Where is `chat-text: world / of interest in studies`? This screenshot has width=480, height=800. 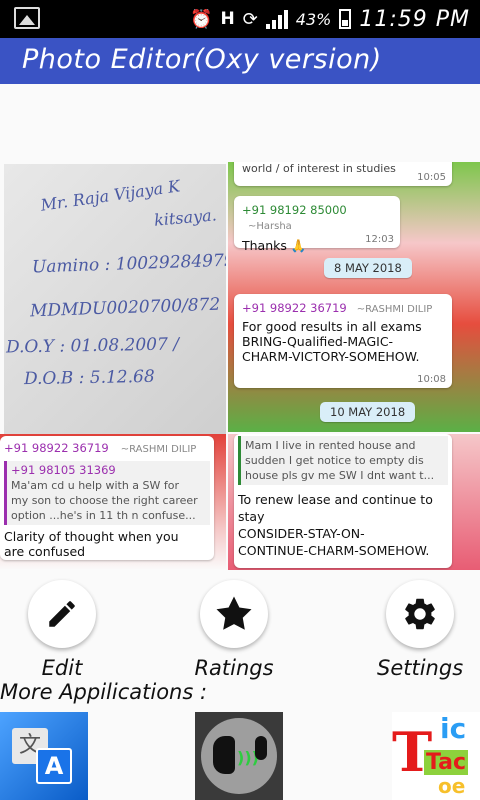
chat-text: world / of interest in studies is located at coordinates (319, 168).